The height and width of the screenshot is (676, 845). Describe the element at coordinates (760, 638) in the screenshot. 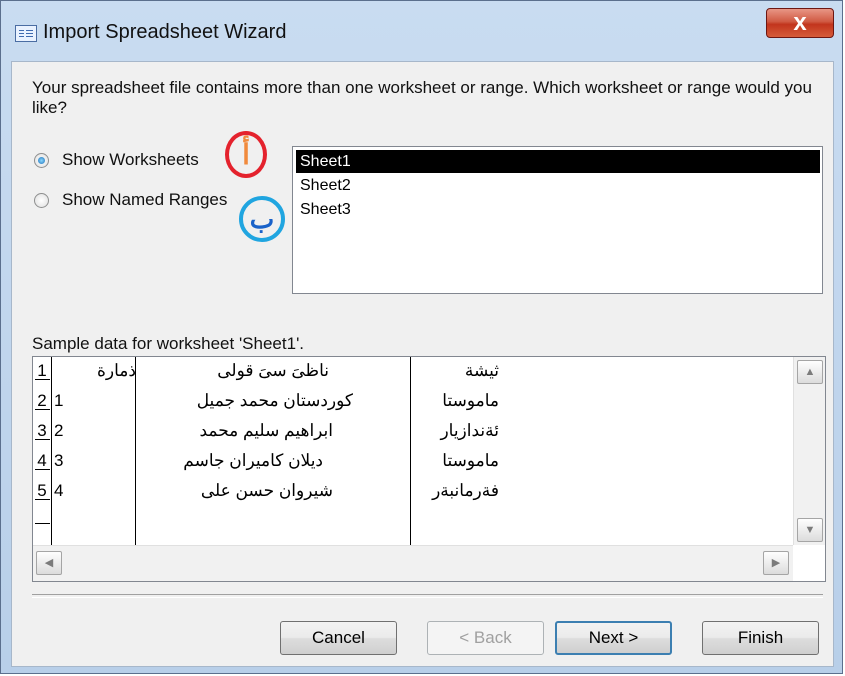

I see `finish-button: Finish` at that location.